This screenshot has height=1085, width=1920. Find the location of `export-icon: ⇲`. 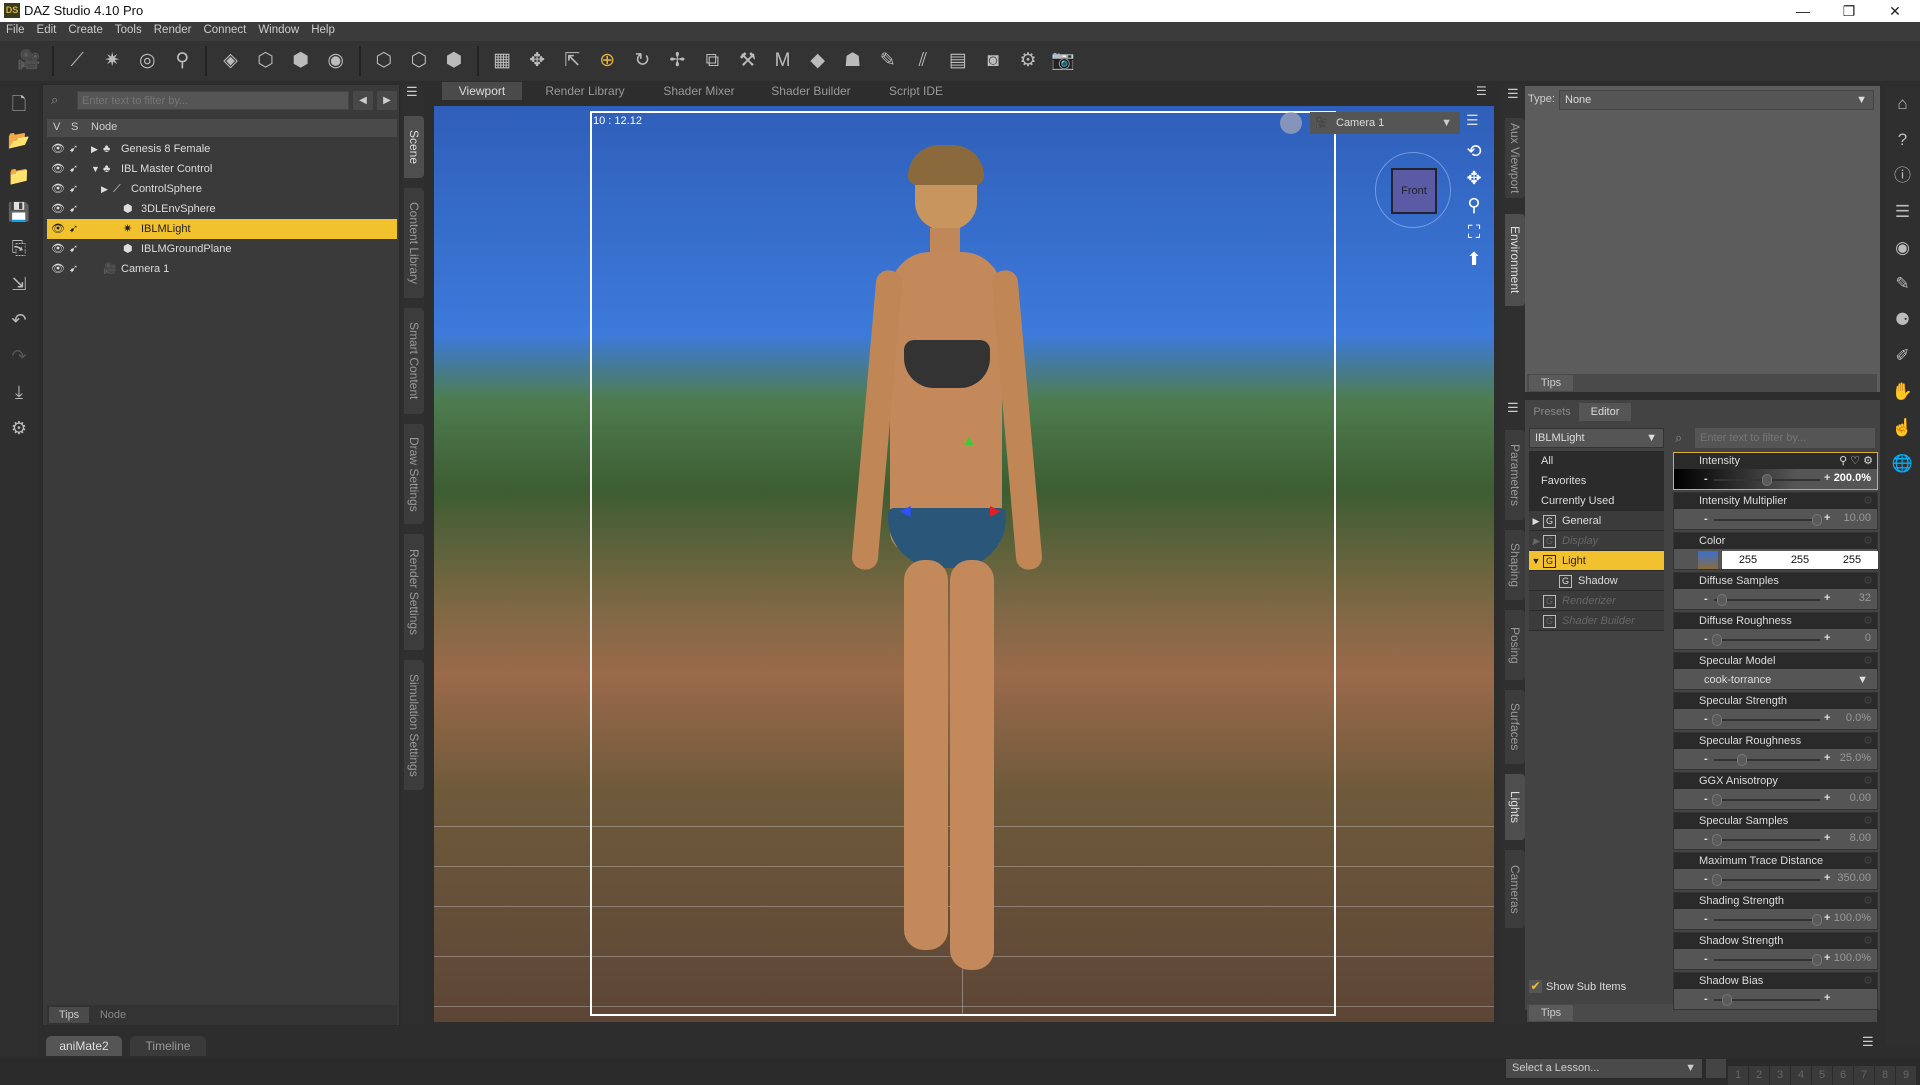

export-icon: ⇲ is located at coordinates (19, 284).